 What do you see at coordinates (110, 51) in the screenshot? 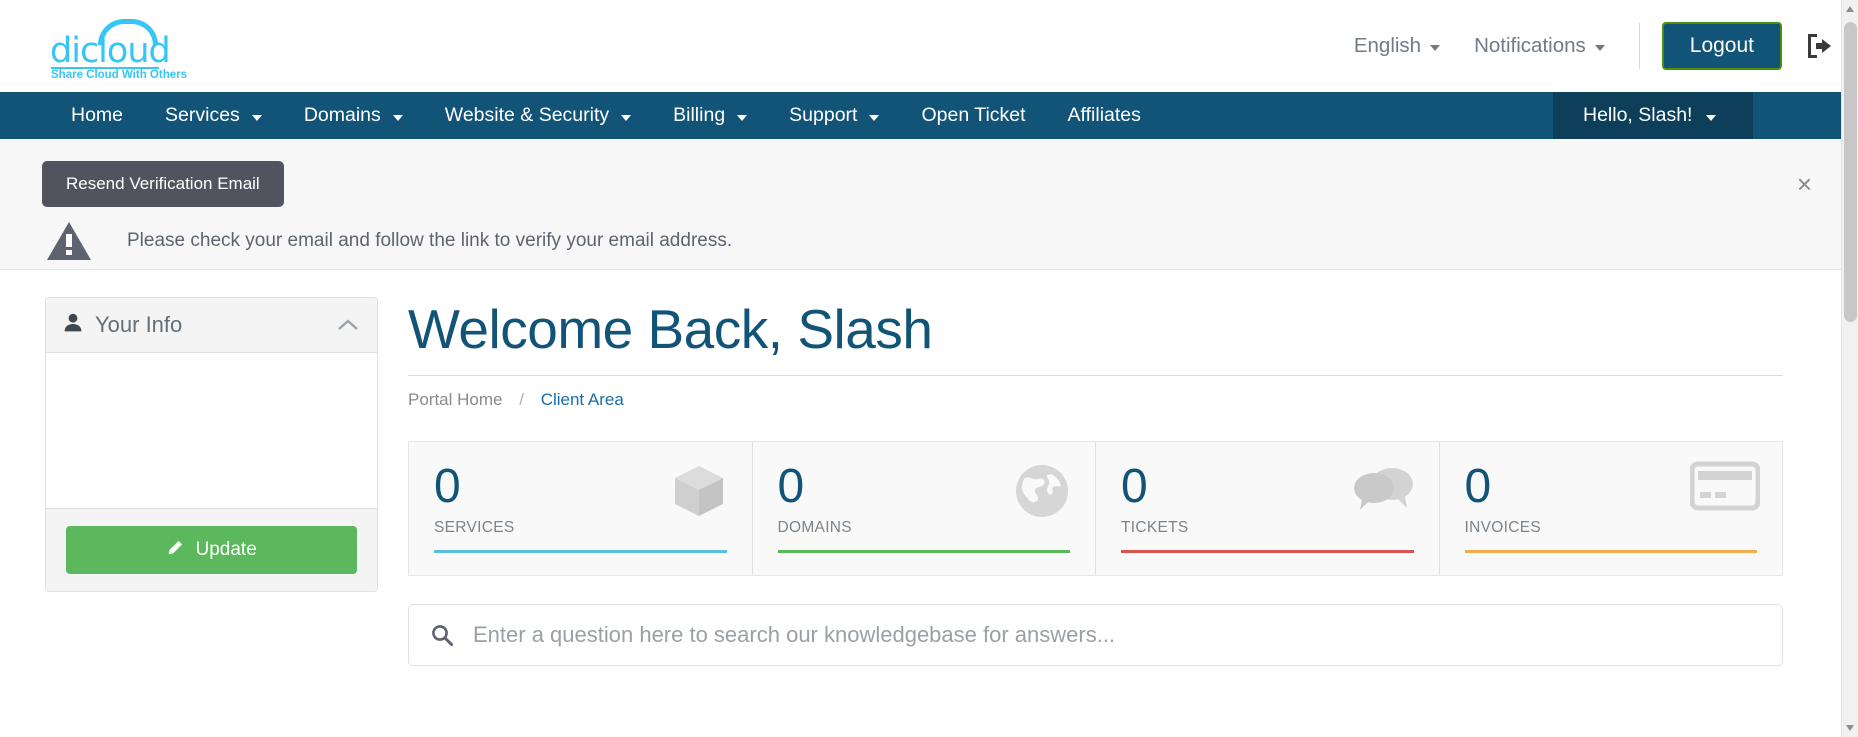
I see `brand-name: dicloud` at bounding box center [110, 51].